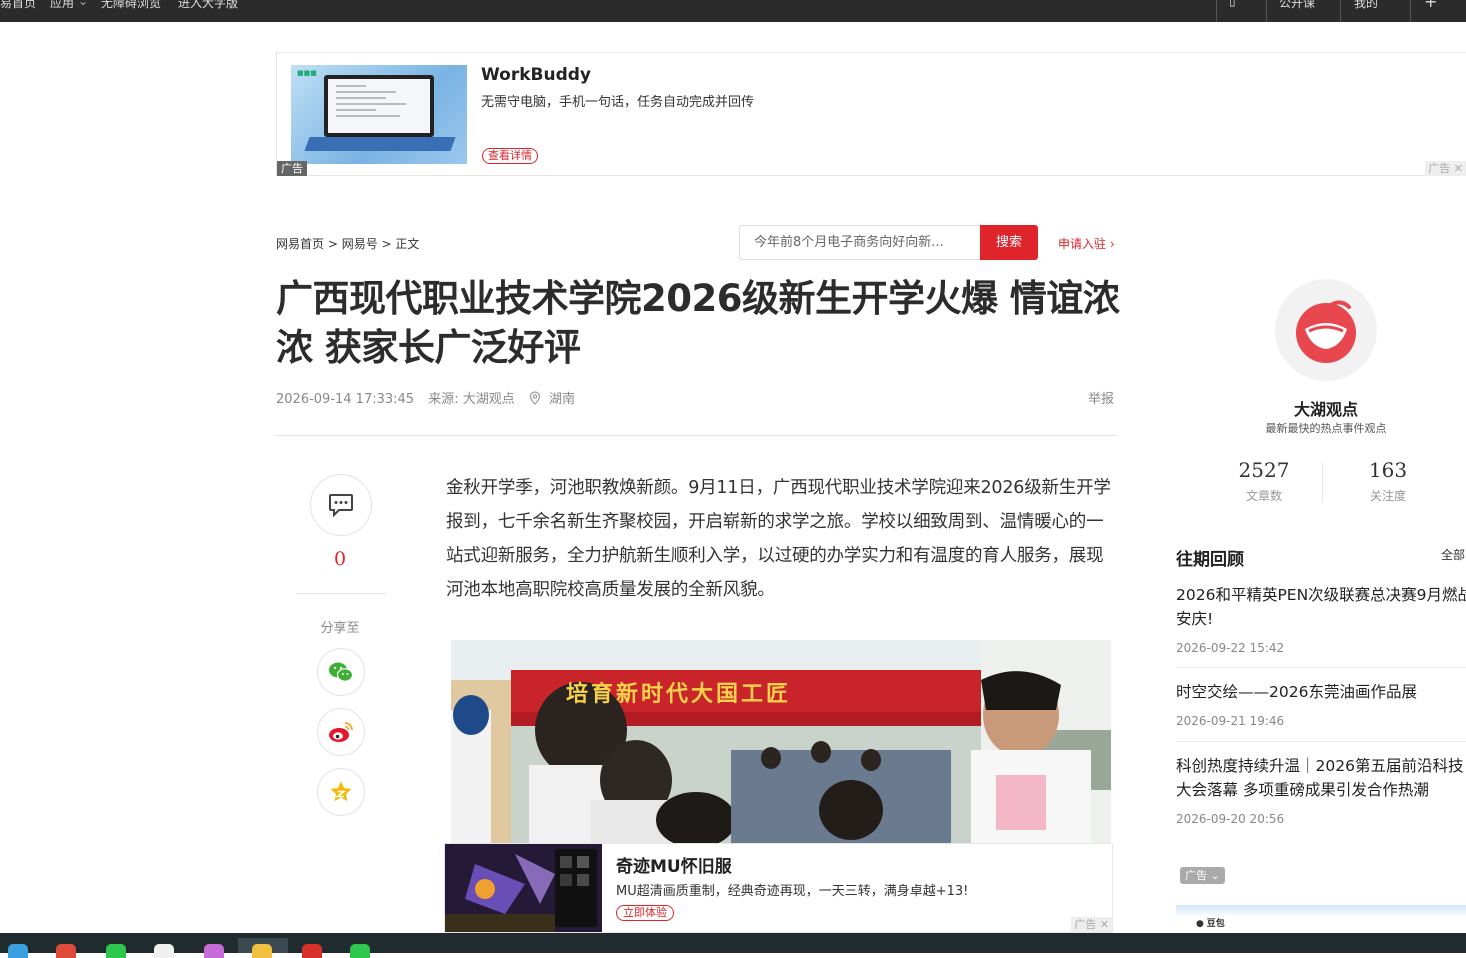 This screenshot has width=1466, height=958. Describe the element at coordinates (131, 5) in the screenshot. I see `nav-accessibility-link: 无障碍浏览` at that location.